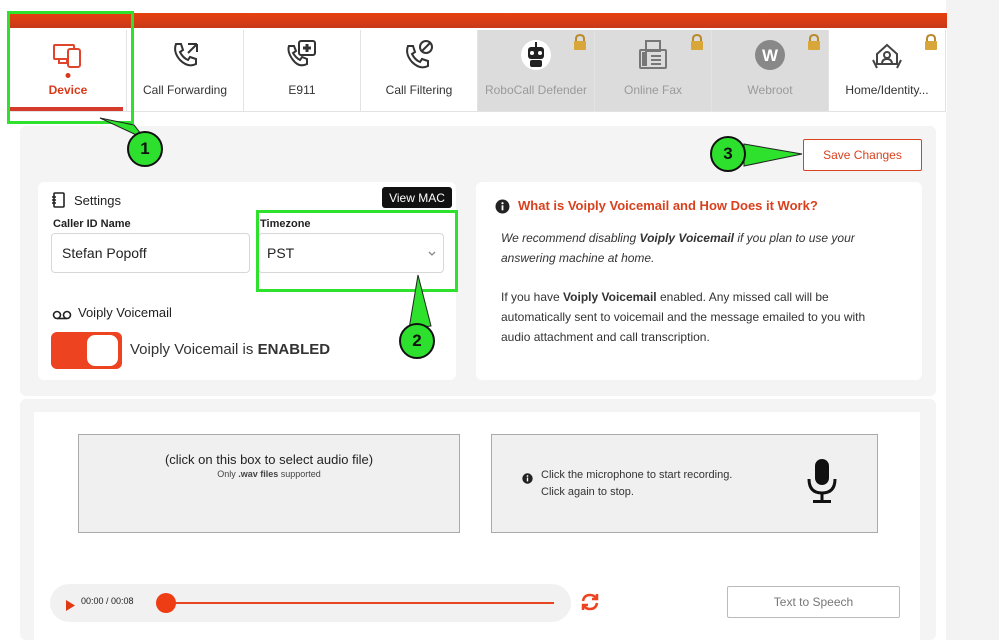 This screenshot has height=640, width=999. I want to click on annotation-badge-2: 2, so click(417, 341).